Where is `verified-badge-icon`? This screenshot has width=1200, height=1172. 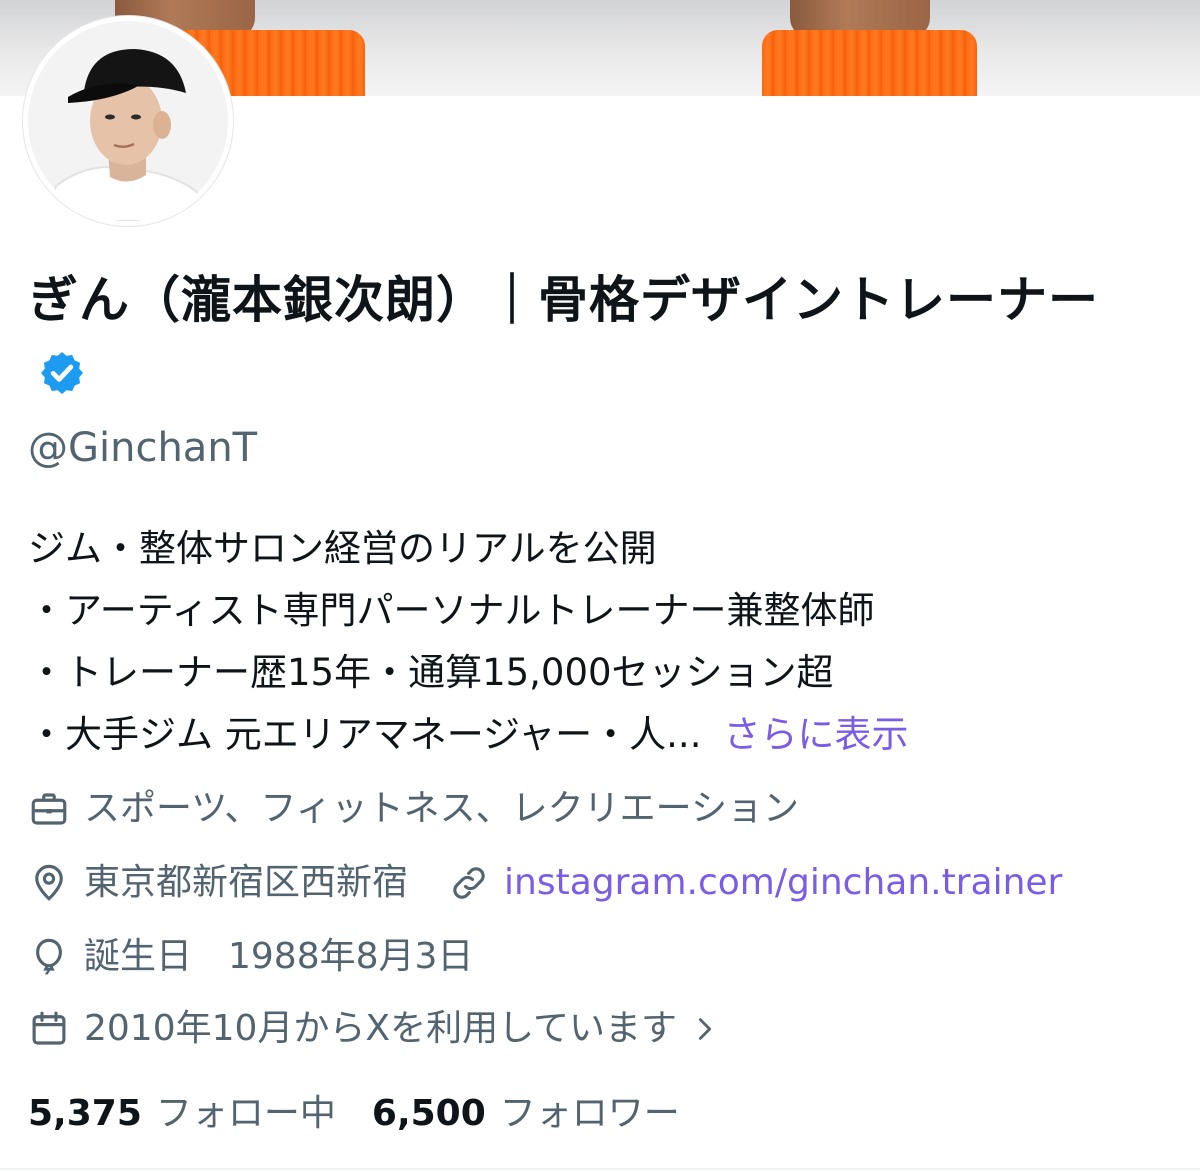
verified-badge-icon is located at coordinates (62, 380).